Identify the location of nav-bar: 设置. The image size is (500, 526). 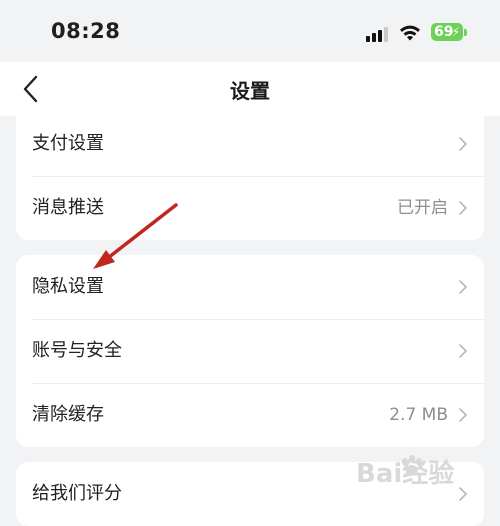
(250, 89).